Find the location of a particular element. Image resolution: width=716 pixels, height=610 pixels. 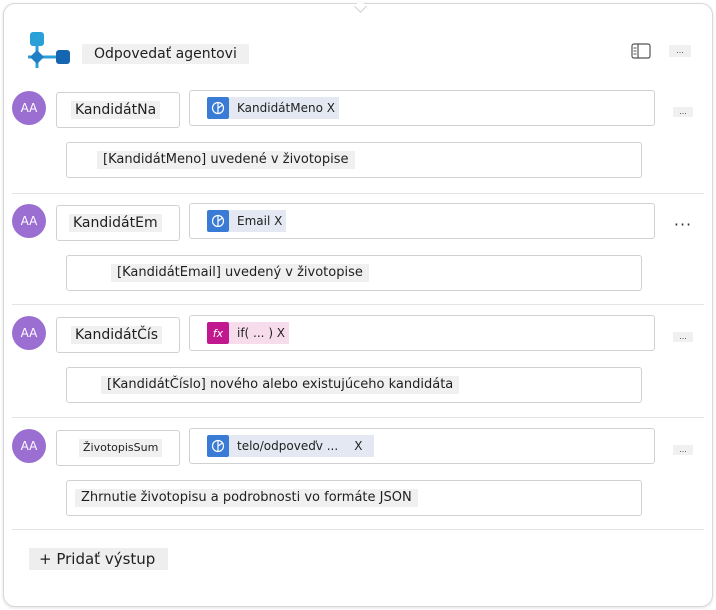

output-description-value: [KandidátMeno] uvedené v životopise is located at coordinates (226, 160).